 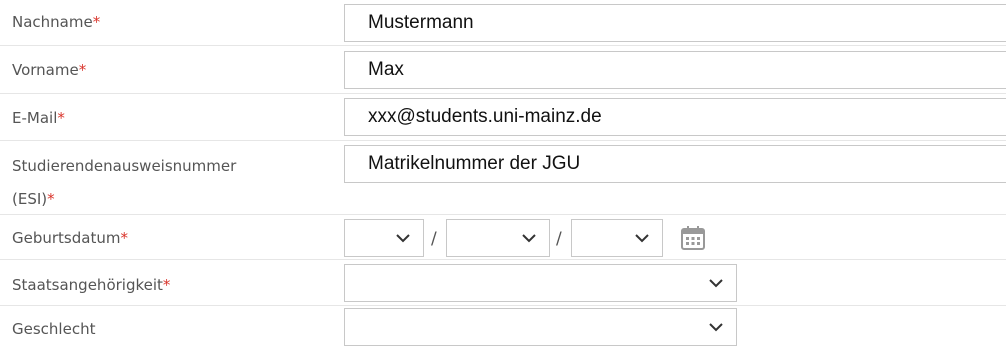 I want to click on geschlecht-label: Geschlecht, so click(x=53, y=329).